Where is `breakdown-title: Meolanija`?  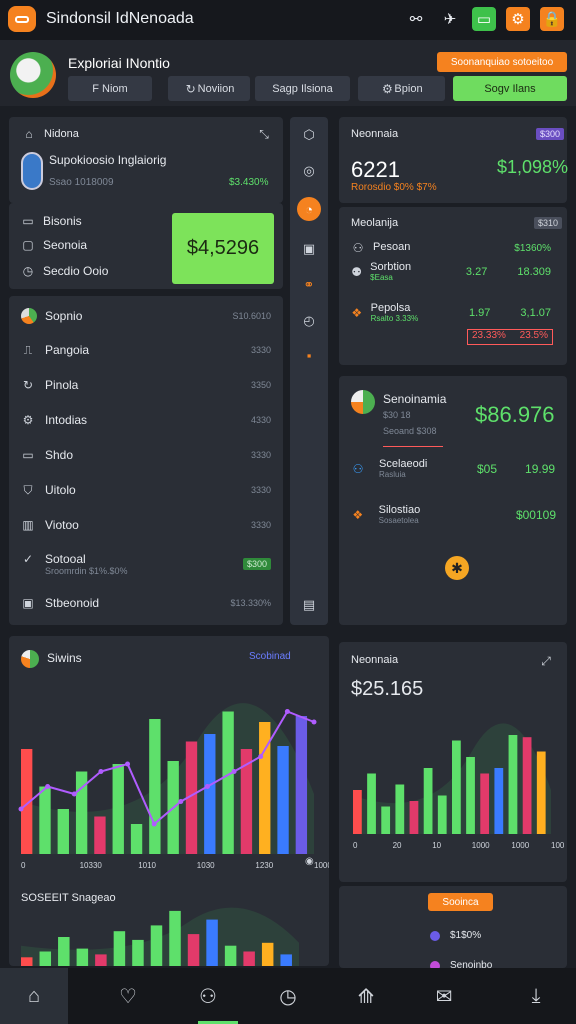
breakdown-title: Meolanija is located at coordinates (375, 223).